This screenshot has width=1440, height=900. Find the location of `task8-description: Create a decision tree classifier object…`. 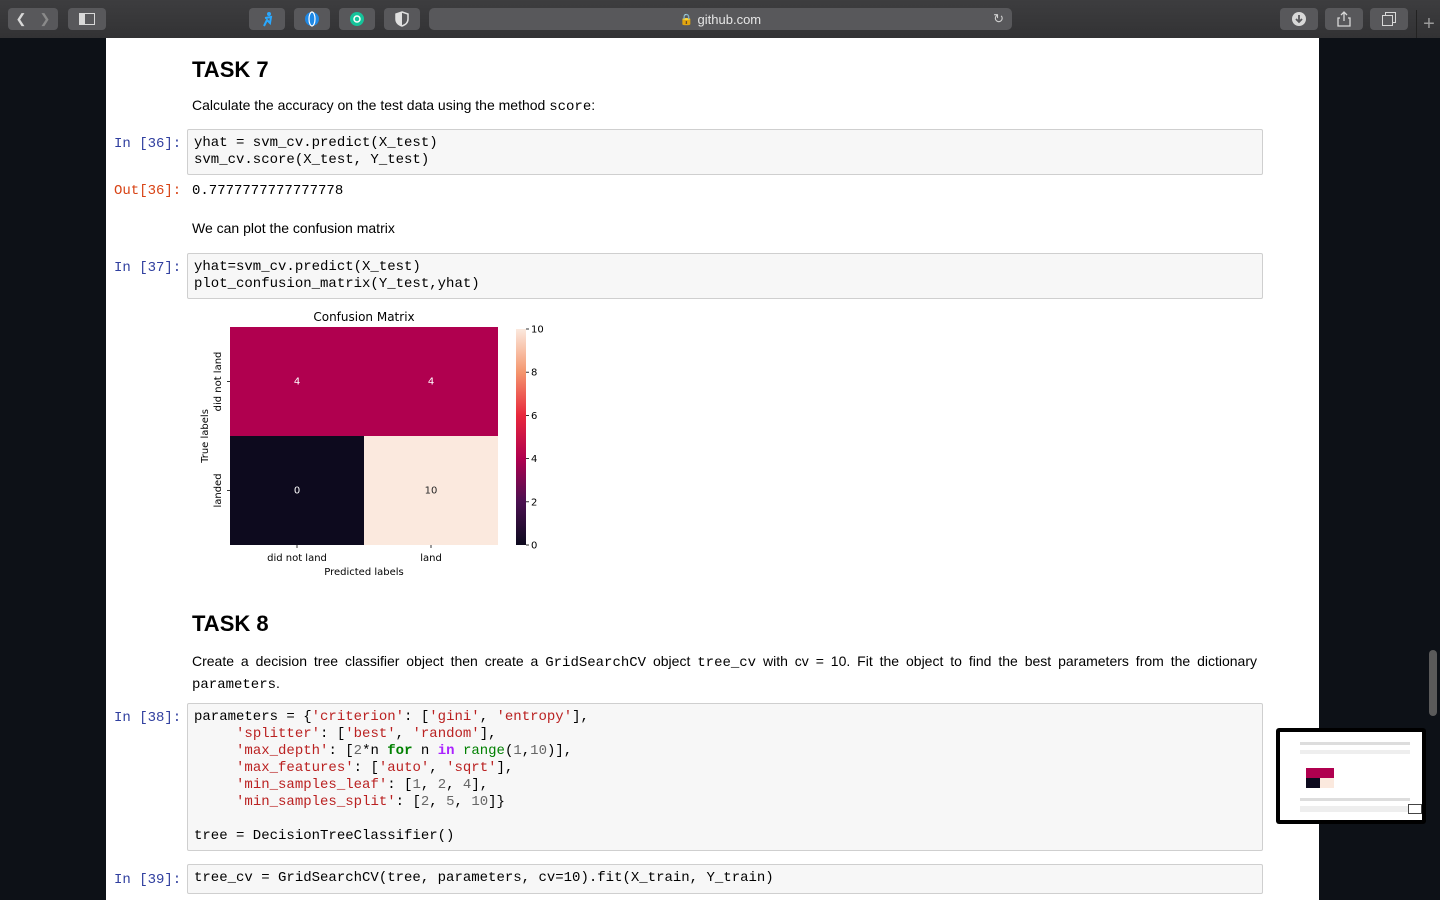

task8-description: Create a decision tree classifier object… is located at coordinates (724, 673).